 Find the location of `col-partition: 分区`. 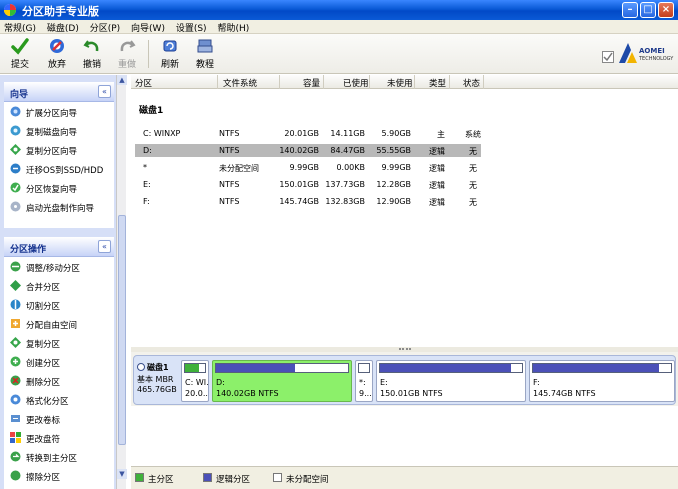

col-partition: 分区 is located at coordinates (143, 83).